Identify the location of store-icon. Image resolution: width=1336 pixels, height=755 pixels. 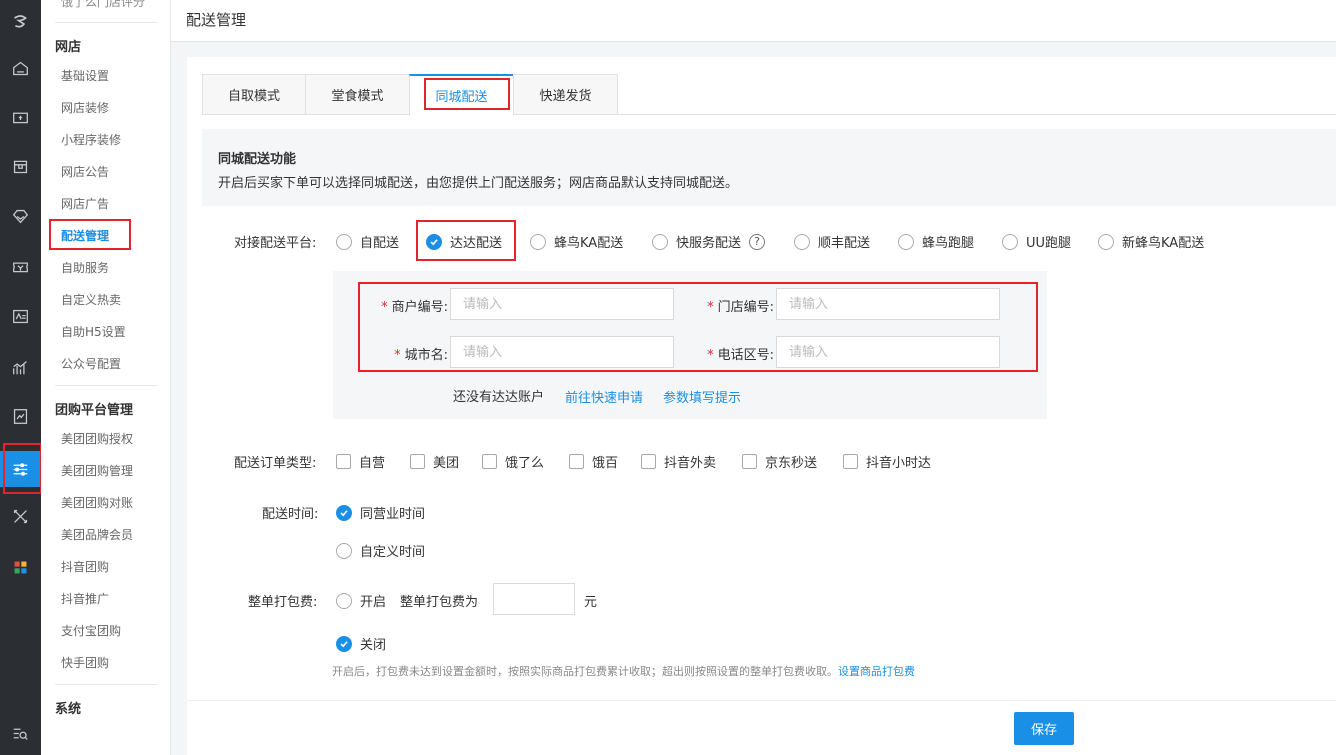
(20, 166).